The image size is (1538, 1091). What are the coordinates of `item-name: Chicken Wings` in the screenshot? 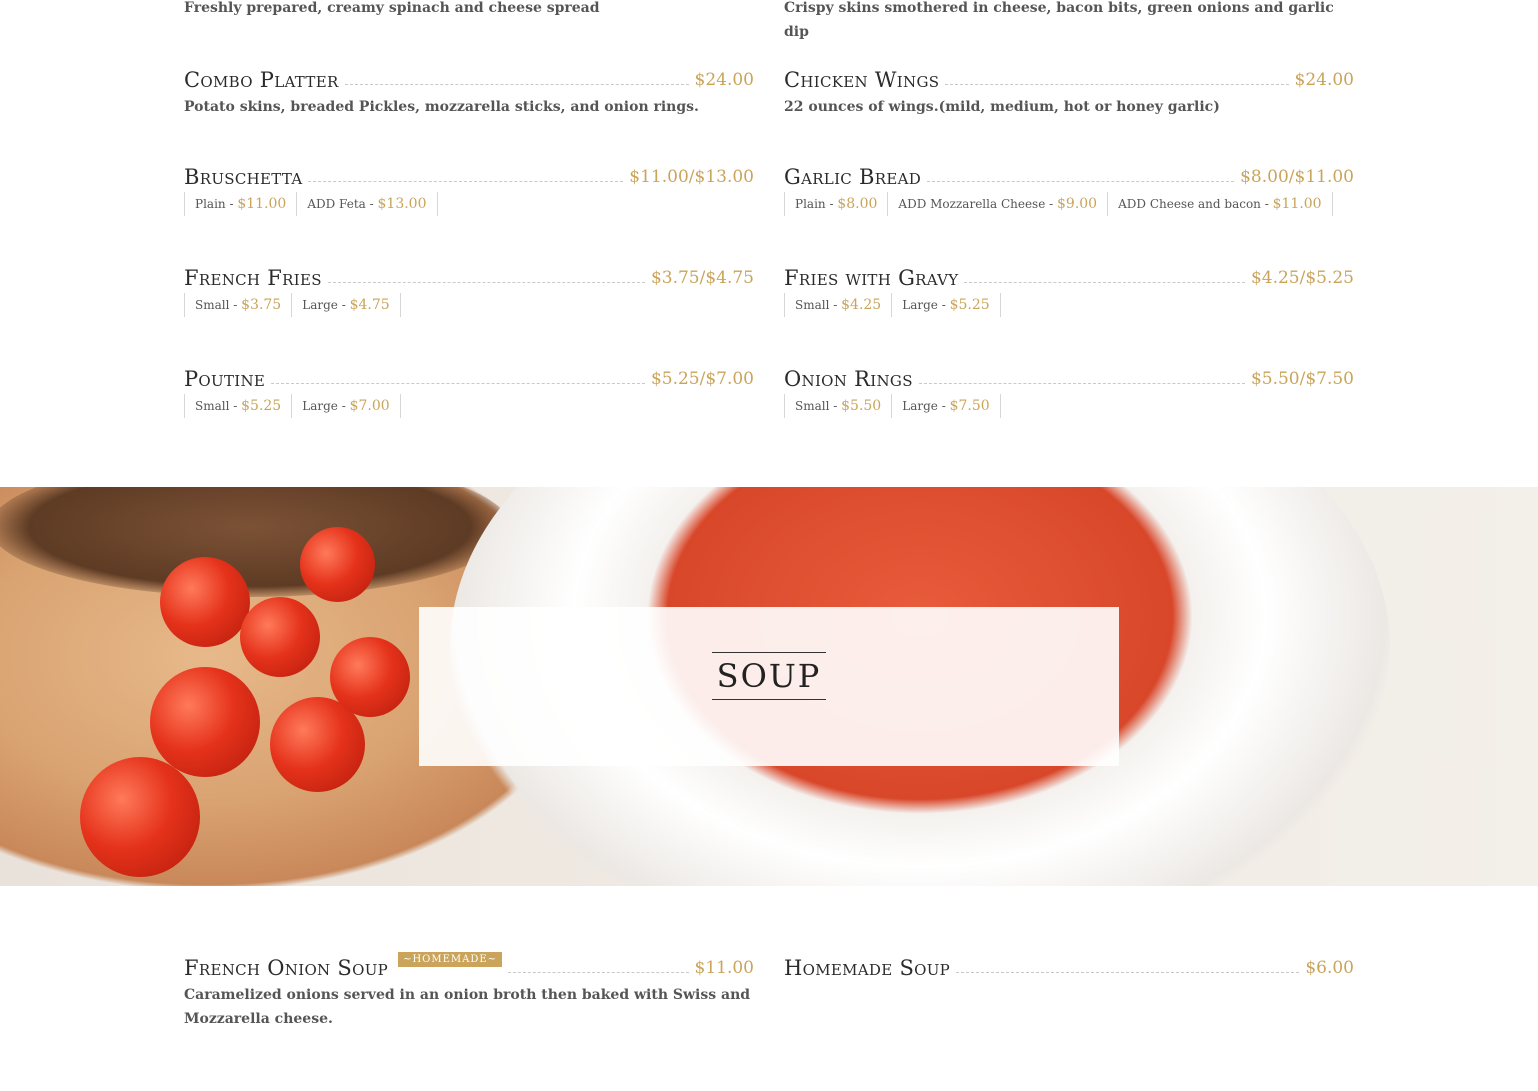 It's located at (862, 80).